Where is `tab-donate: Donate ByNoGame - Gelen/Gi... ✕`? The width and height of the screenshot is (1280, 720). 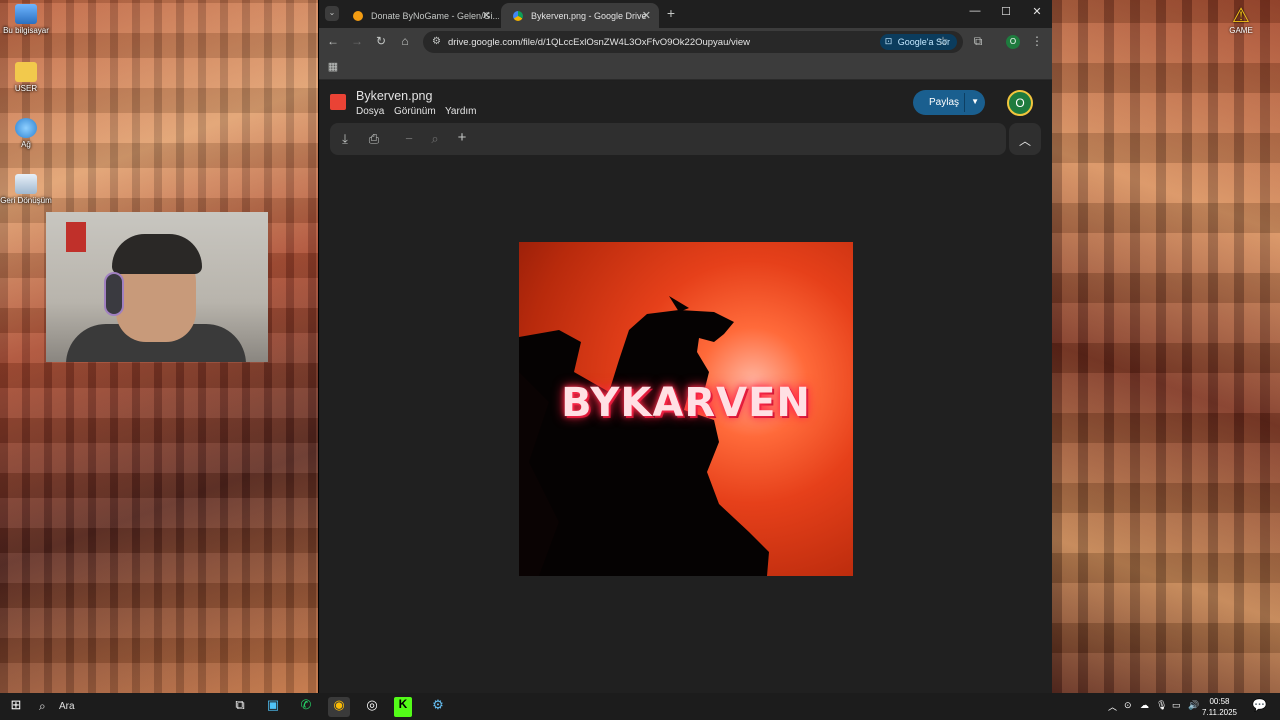 tab-donate: Donate ByNoGame - Gelen/Gi... ✕ is located at coordinates (420, 15).